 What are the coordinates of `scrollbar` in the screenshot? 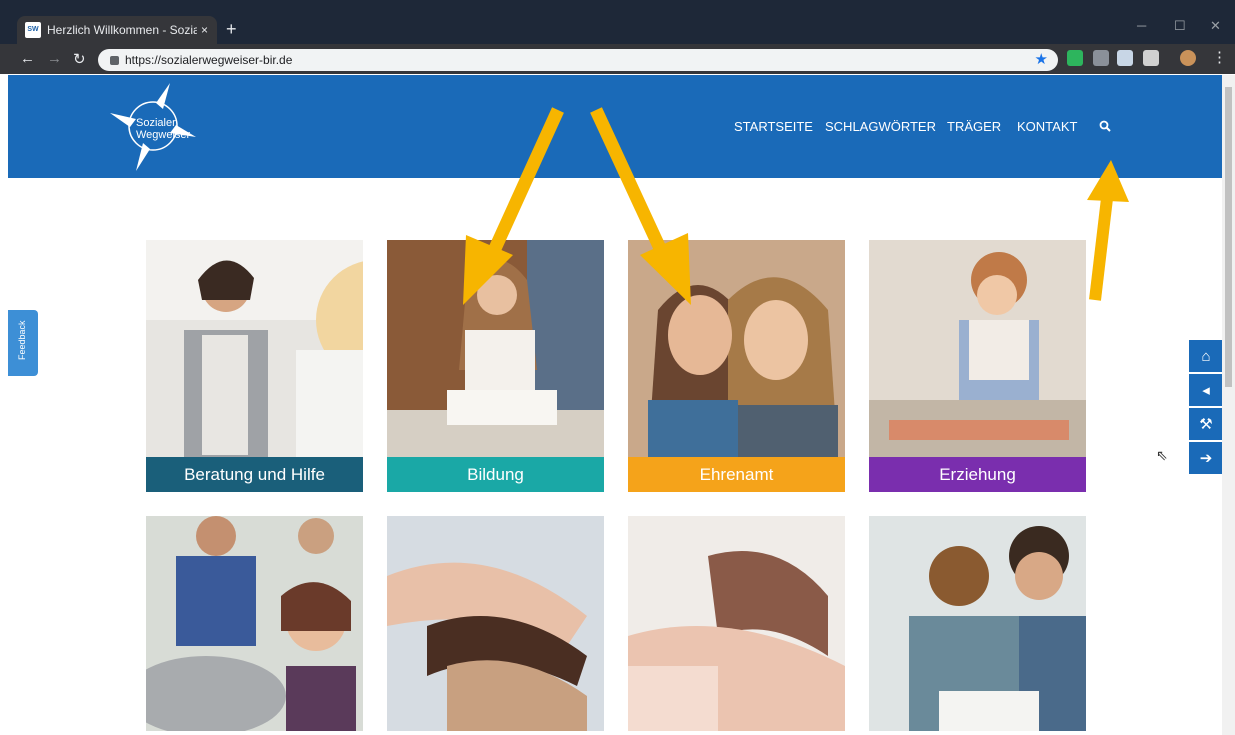 It's located at (1228, 405).